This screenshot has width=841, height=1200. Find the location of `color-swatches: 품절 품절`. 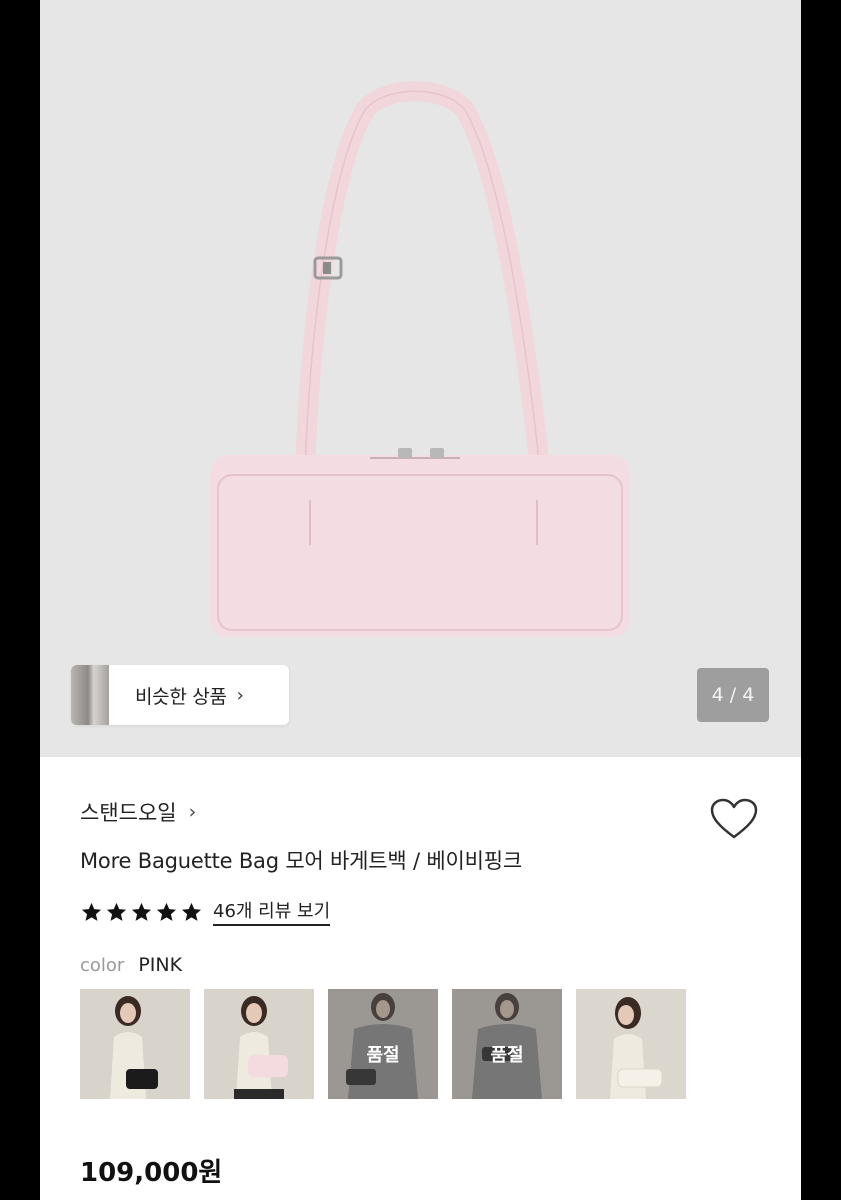

color-swatches: 품절 품절 is located at coordinates (383, 1044).